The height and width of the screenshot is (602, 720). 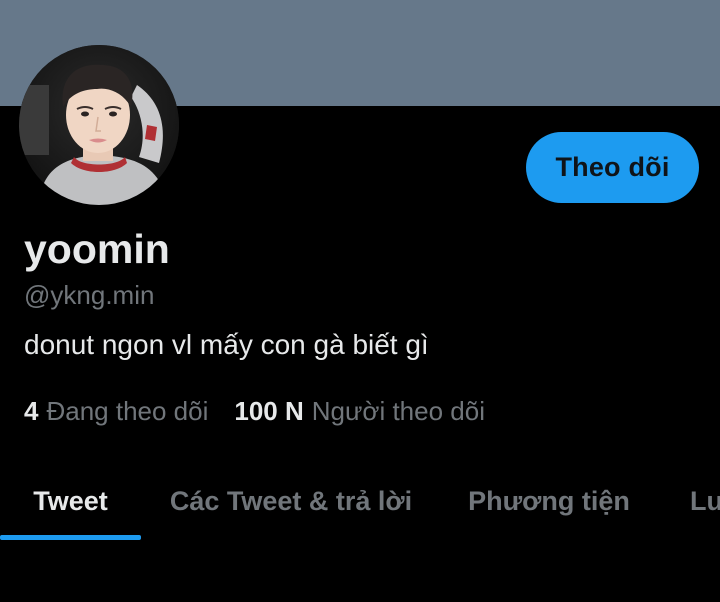 I want to click on following-count: 4, so click(x=31, y=411).